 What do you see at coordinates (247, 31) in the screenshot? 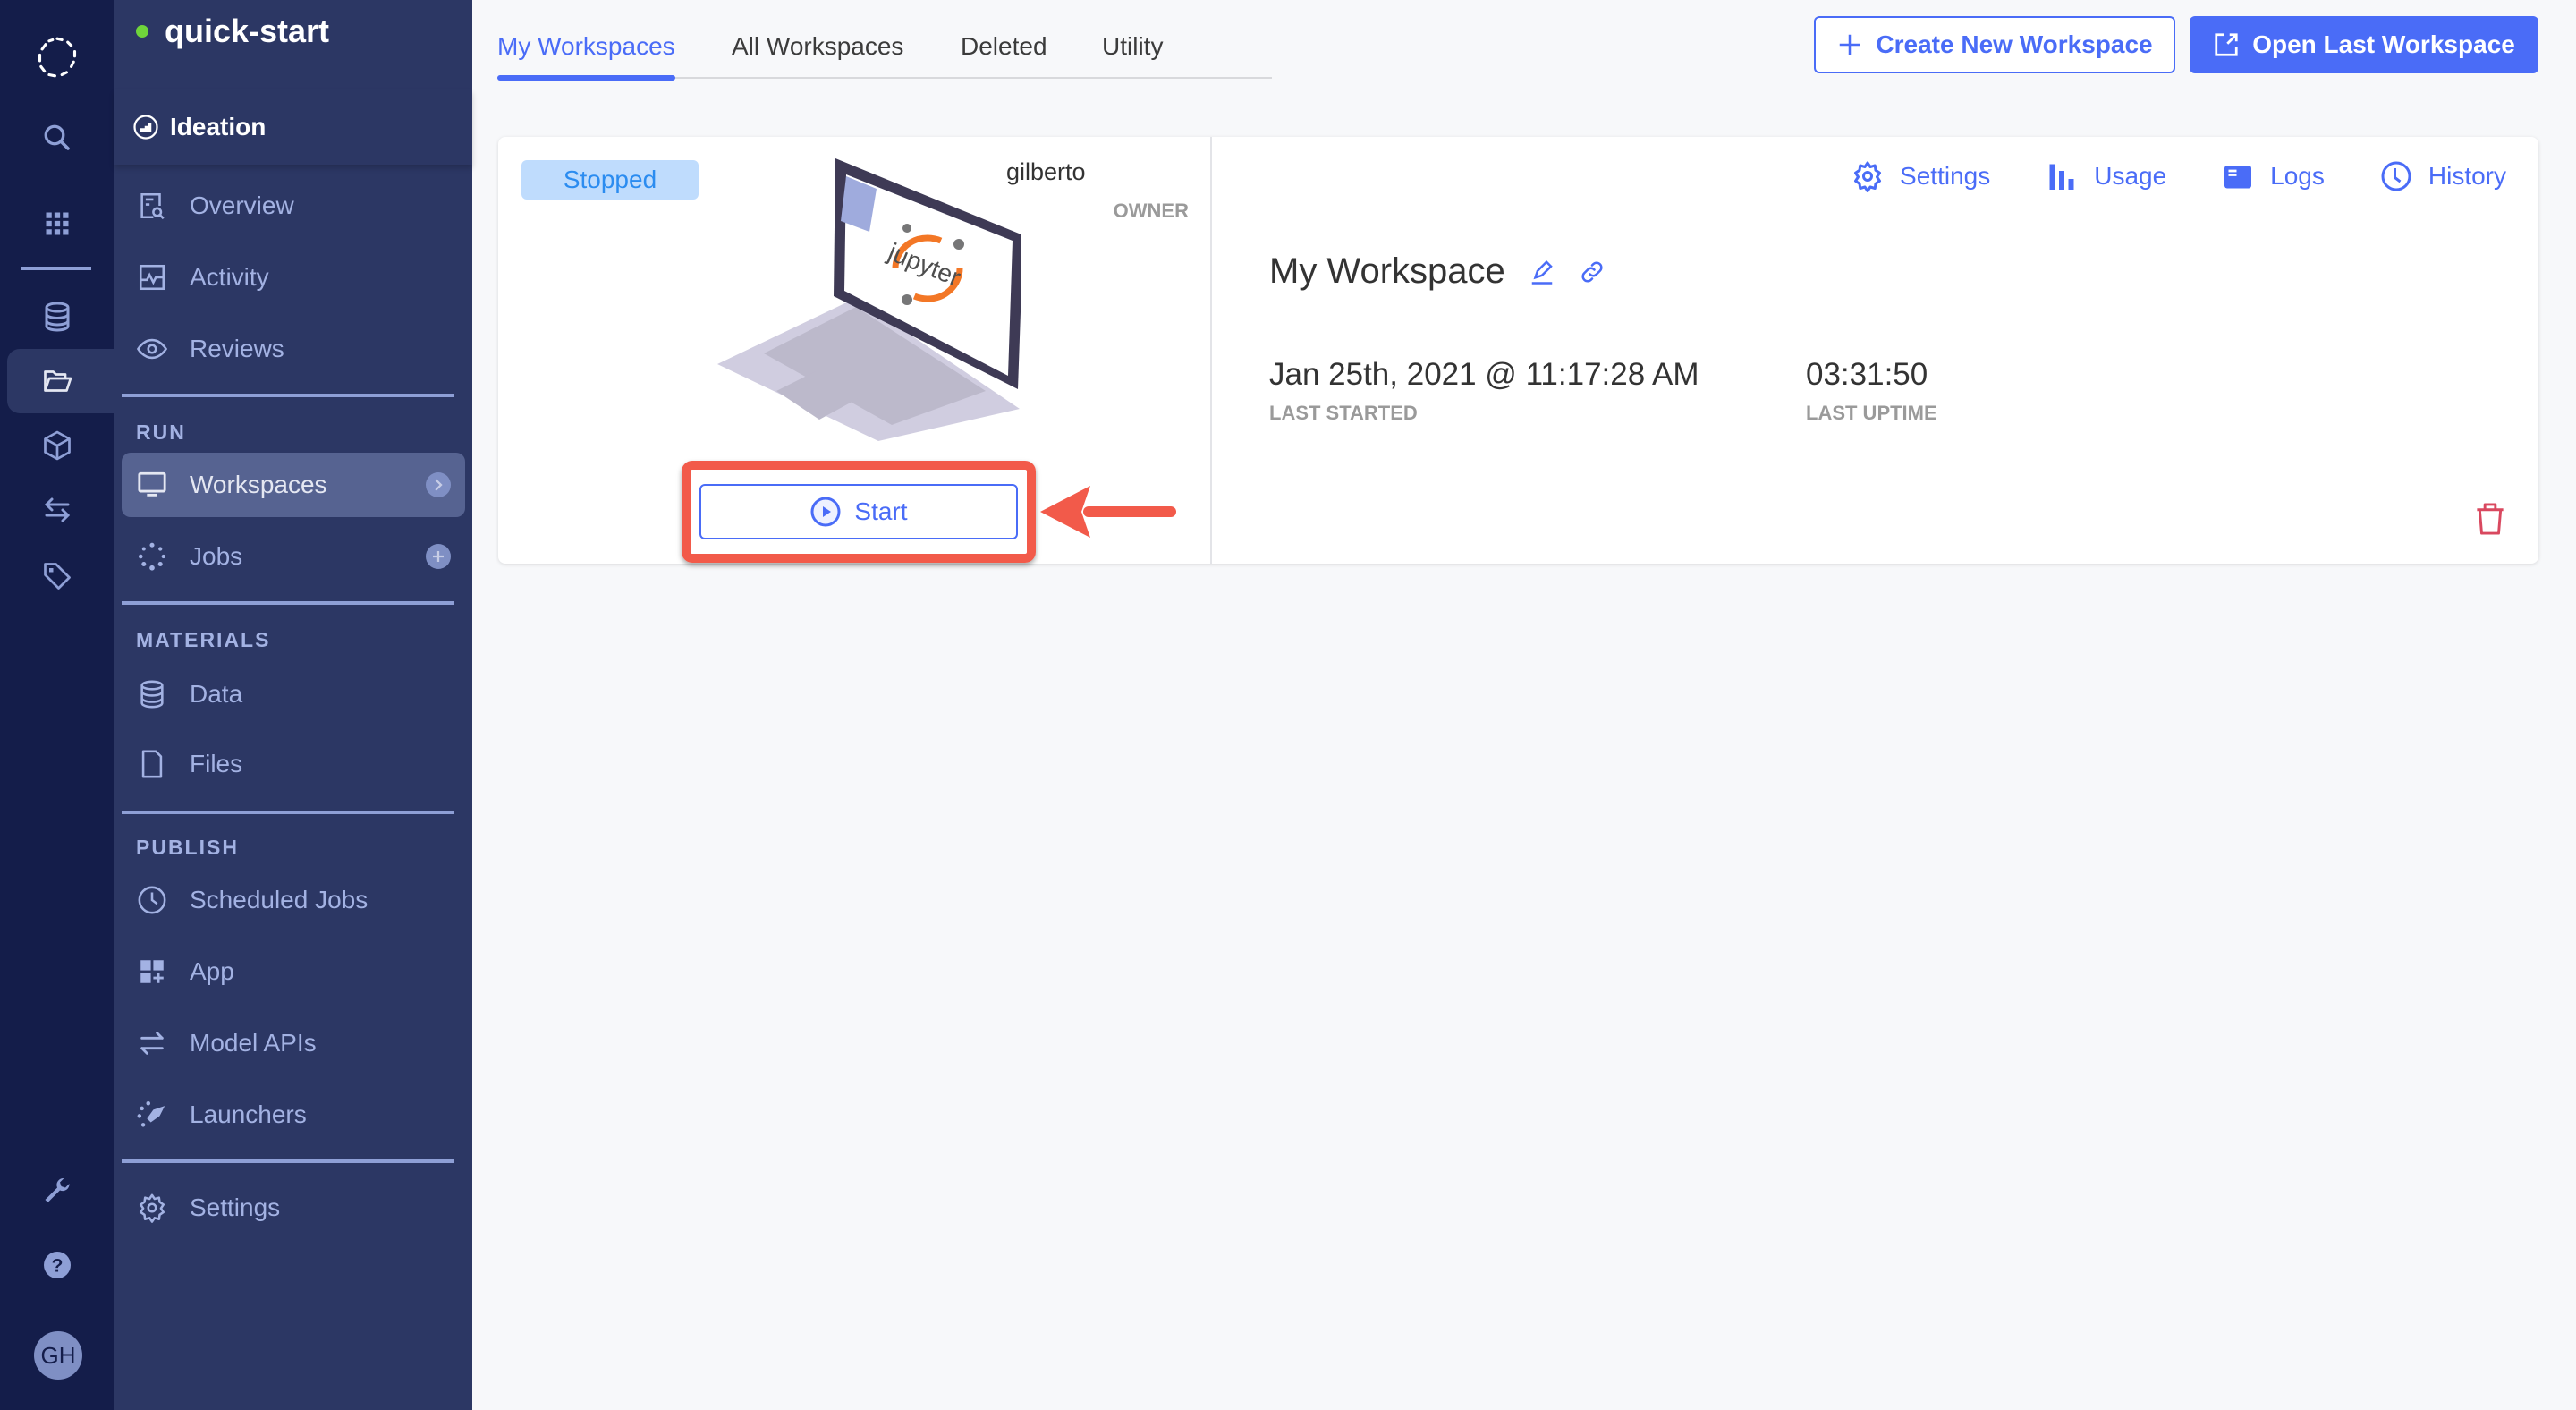
I see `project-name: quick-start` at bounding box center [247, 31].